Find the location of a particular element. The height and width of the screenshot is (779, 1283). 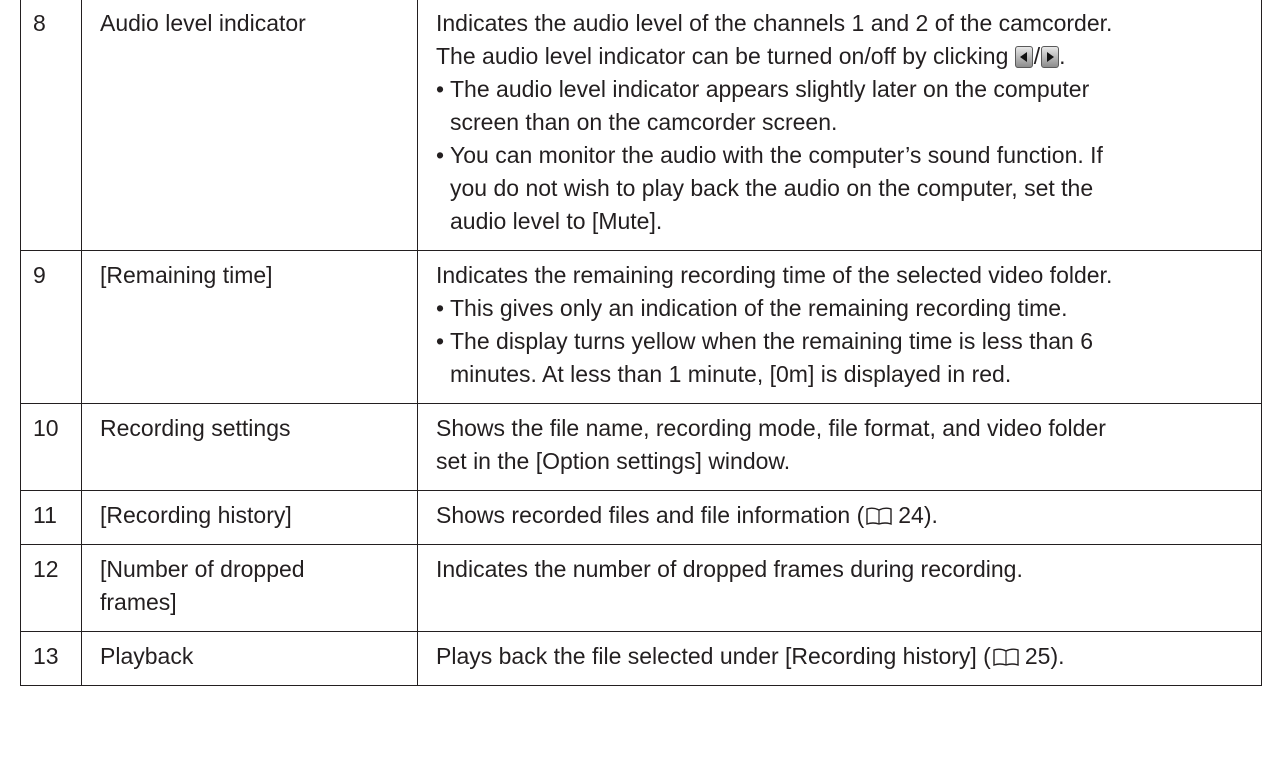

row-number: 9 is located at coordinates (51, 327).